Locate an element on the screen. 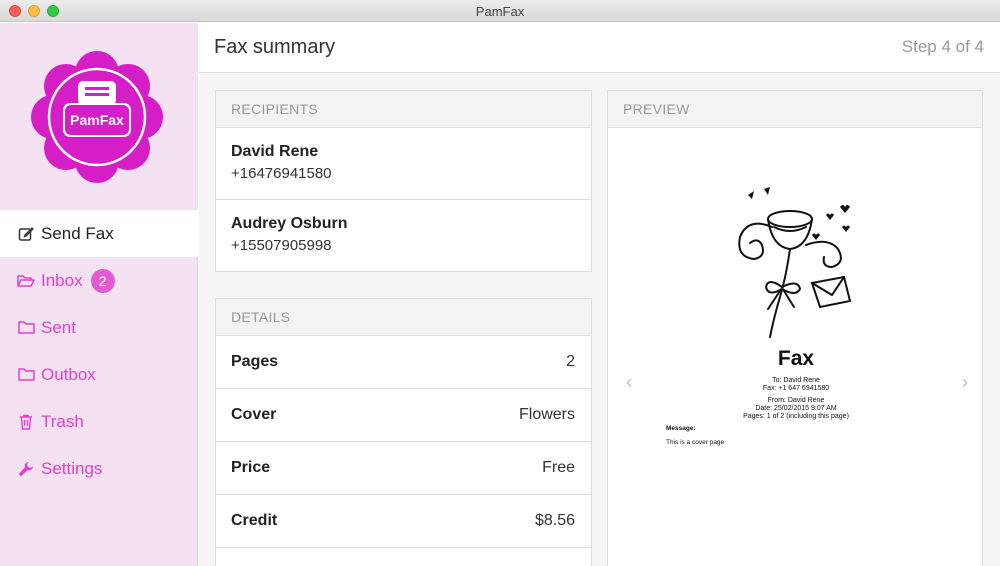  sidebar-item-label: Inbox is located at coordinates (62, 280).